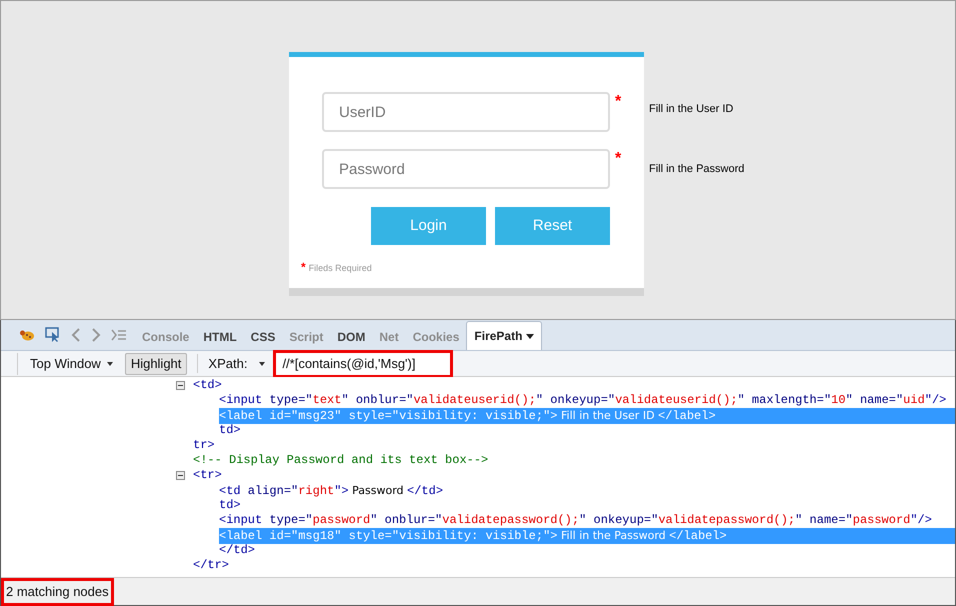 This screenshot has height=606, width=956. Describe the element at coordinates (691, 109) in the screenshot. I see `validation-message: Fill in the User ID` at that location.